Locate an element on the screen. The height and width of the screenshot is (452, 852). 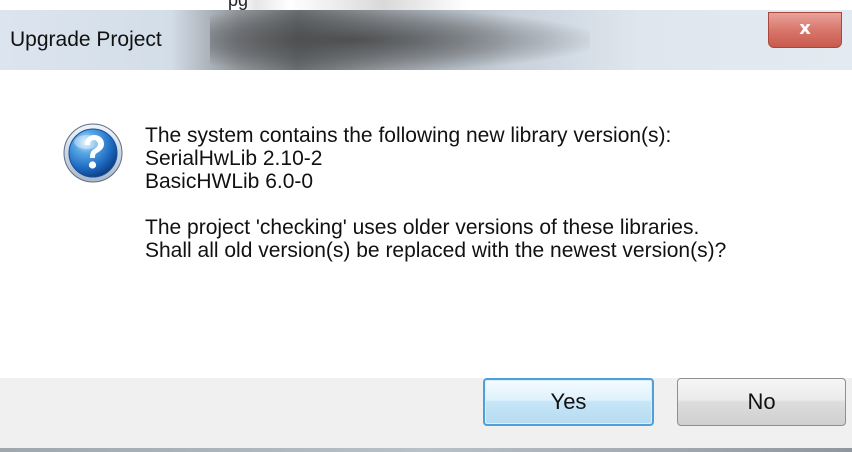
window-bottom-edge is located at coordinates (426, 450).